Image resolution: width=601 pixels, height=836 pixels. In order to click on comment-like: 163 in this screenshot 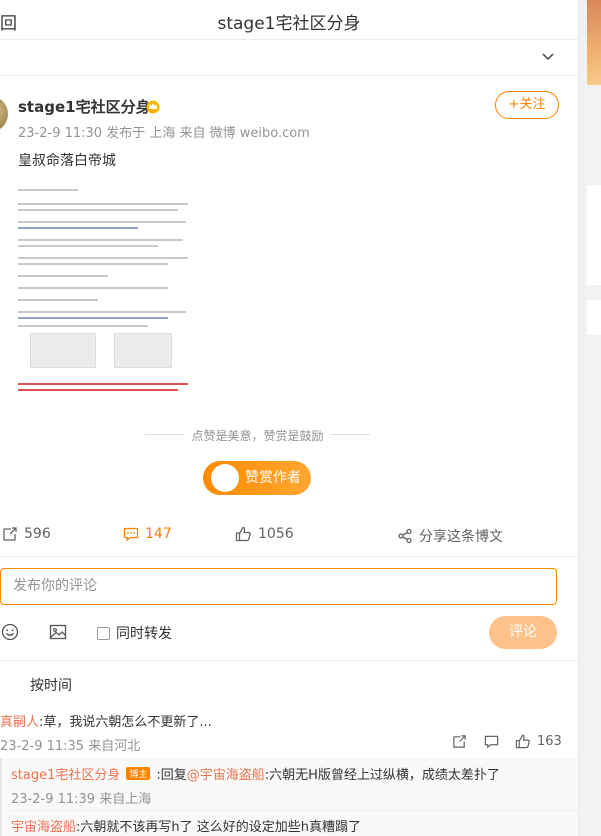, I will do `click(538, 741)`.